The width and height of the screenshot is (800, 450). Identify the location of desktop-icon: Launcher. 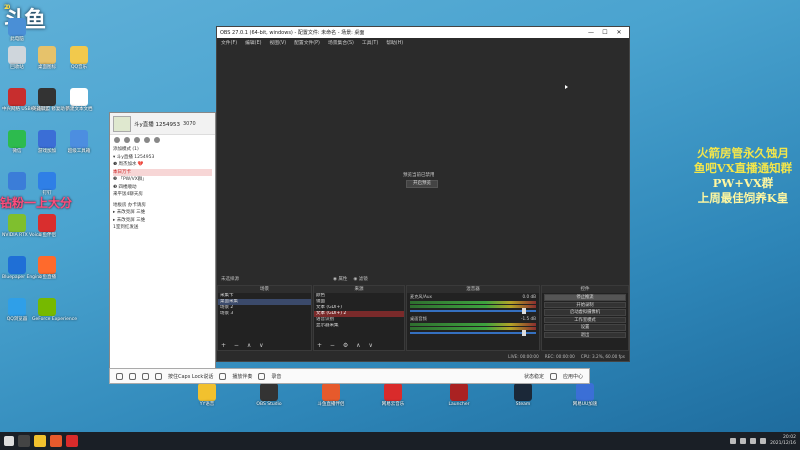
(459, 395).